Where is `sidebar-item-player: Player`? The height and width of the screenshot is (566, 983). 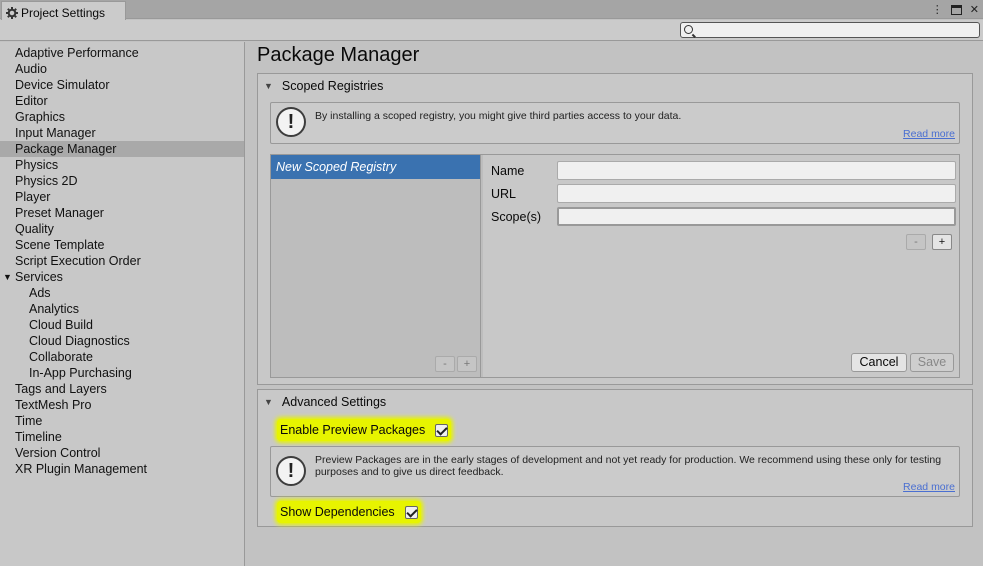
sidebar-item-player: Player is located at coordinates (122, 197).